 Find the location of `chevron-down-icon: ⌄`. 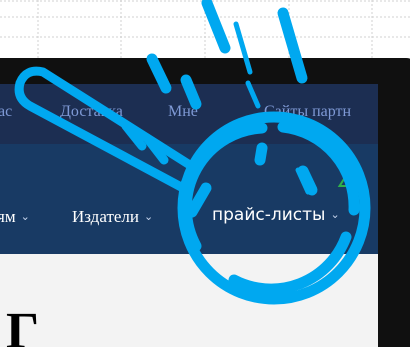

chevron-down-icon: ⌄ is located at coordinates (335, 214).